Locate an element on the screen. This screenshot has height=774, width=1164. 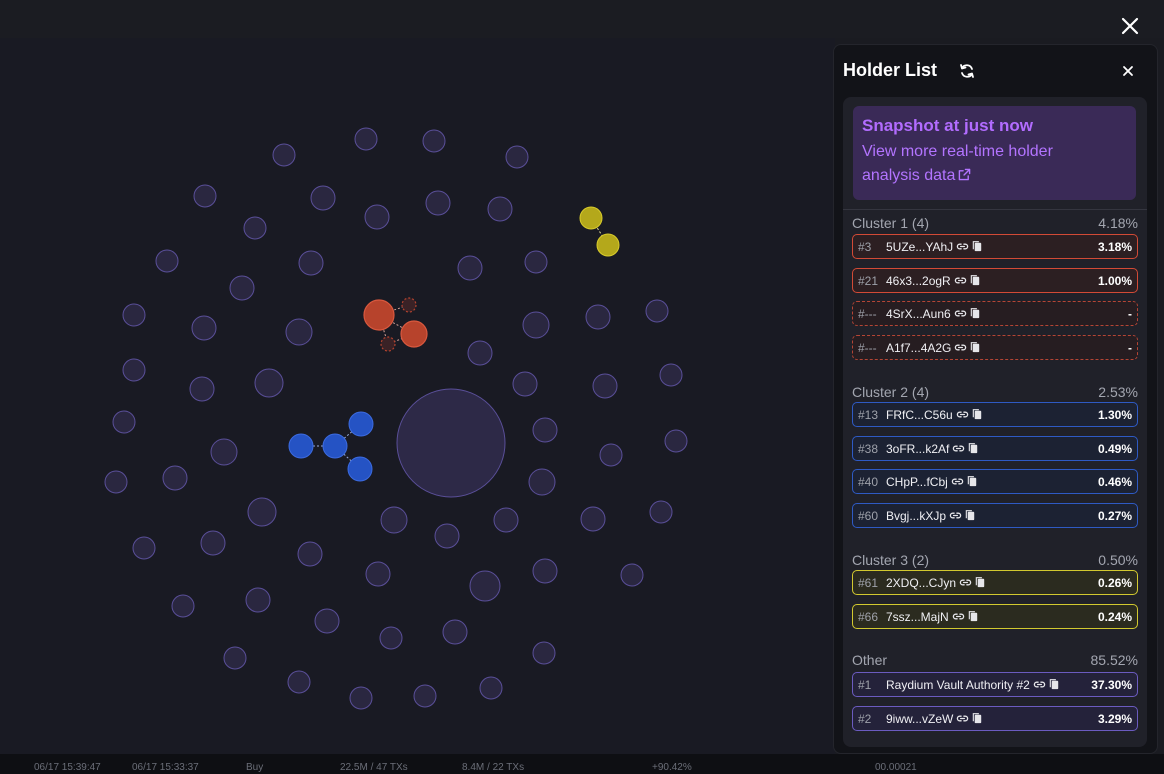
holder-row: #61 2XDQ...CJyn 0.26% is located at coordinates (995, 582).